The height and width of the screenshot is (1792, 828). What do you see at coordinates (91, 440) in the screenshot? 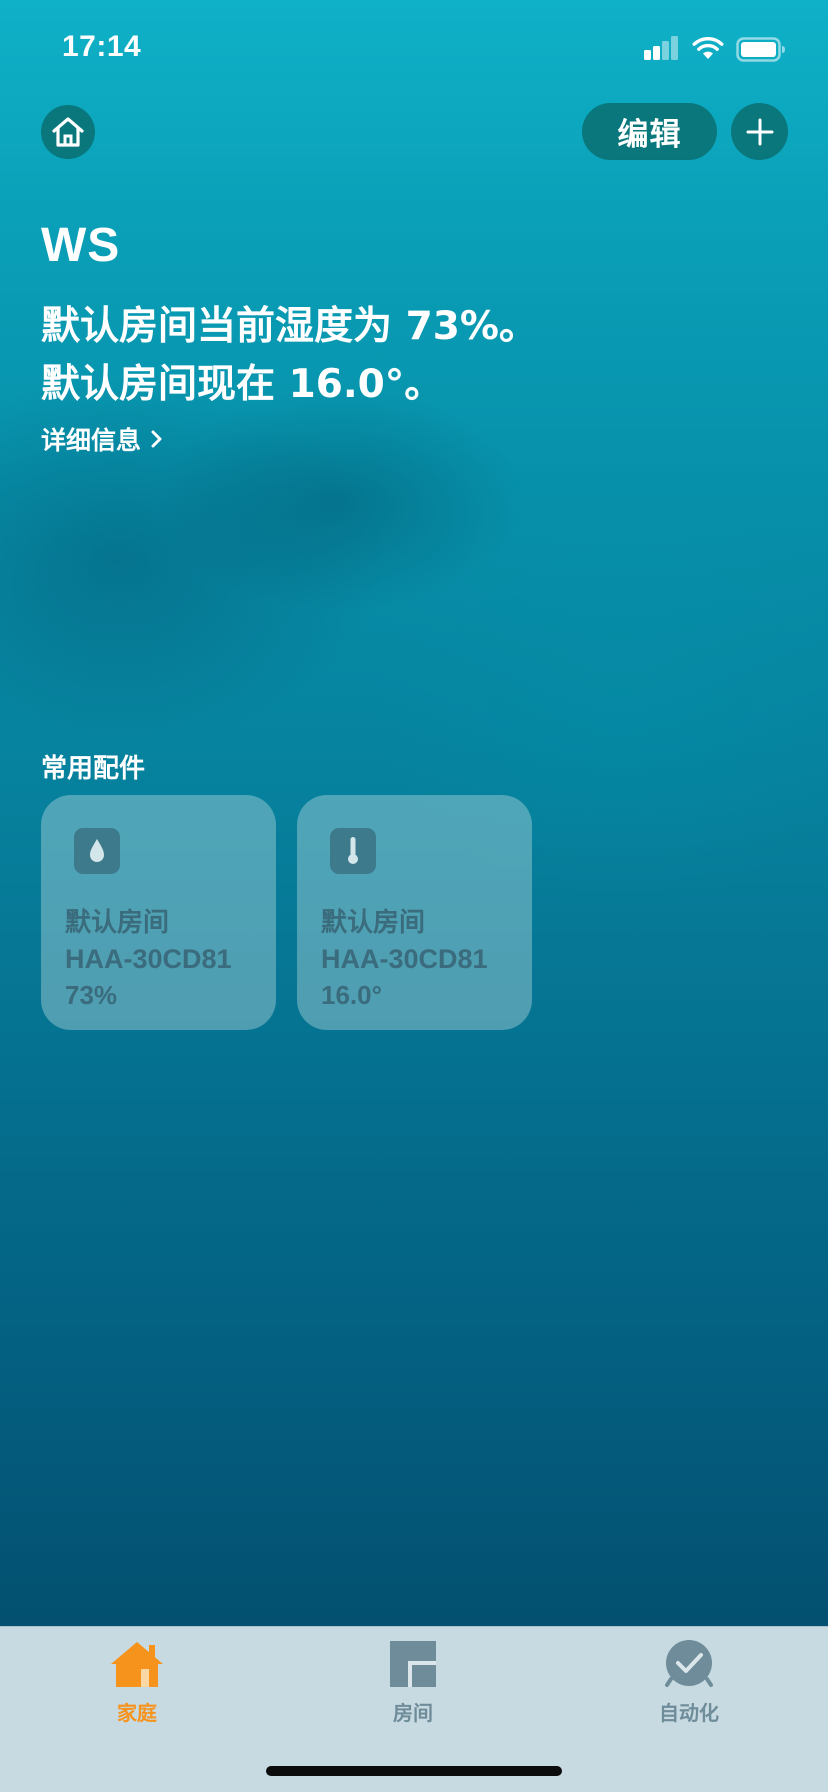
I see `details-label: 详细信息` at bounding box center [91, 440].